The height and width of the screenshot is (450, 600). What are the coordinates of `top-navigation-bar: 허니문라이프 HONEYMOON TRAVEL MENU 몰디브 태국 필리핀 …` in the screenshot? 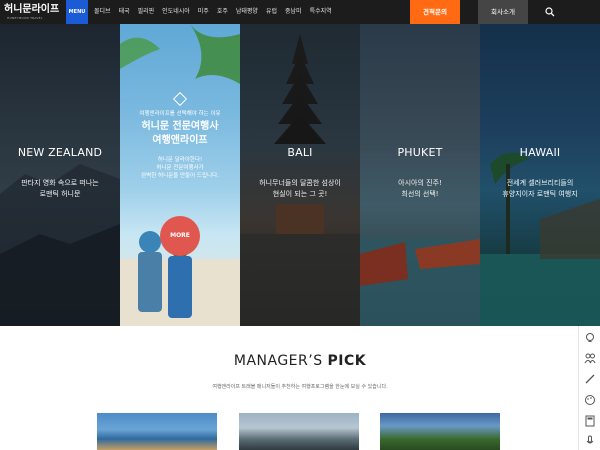 It's located at (300, 12).